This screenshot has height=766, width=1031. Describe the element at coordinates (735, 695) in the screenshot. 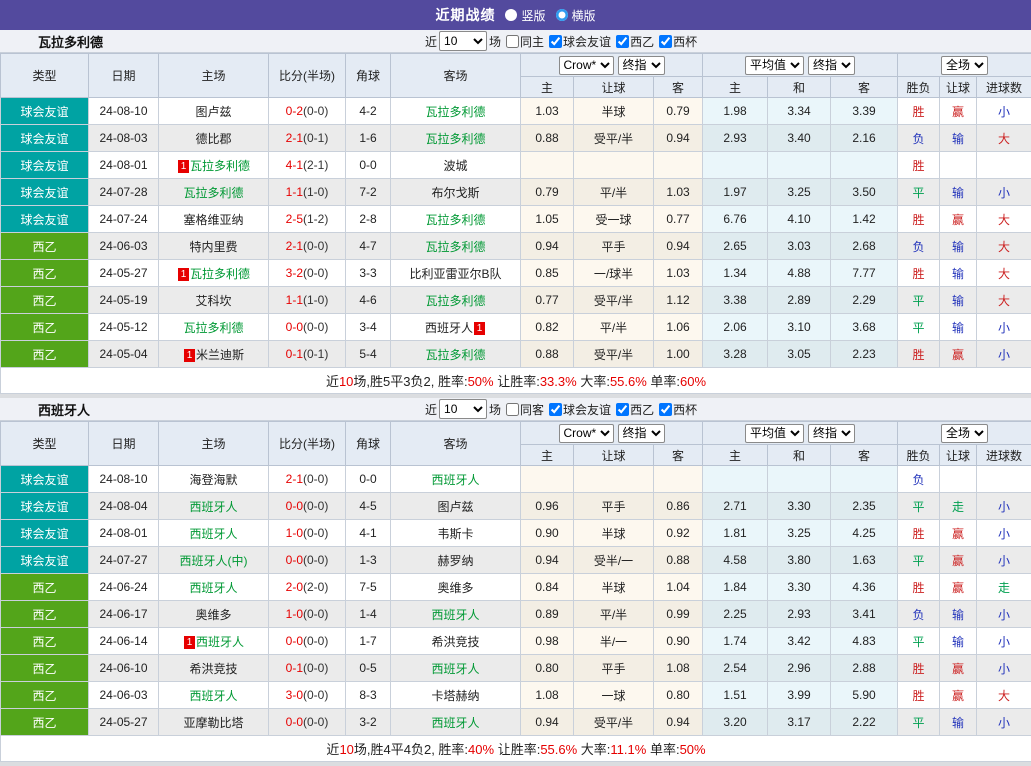

I see `avg-home-odds: 1.51` at that location.